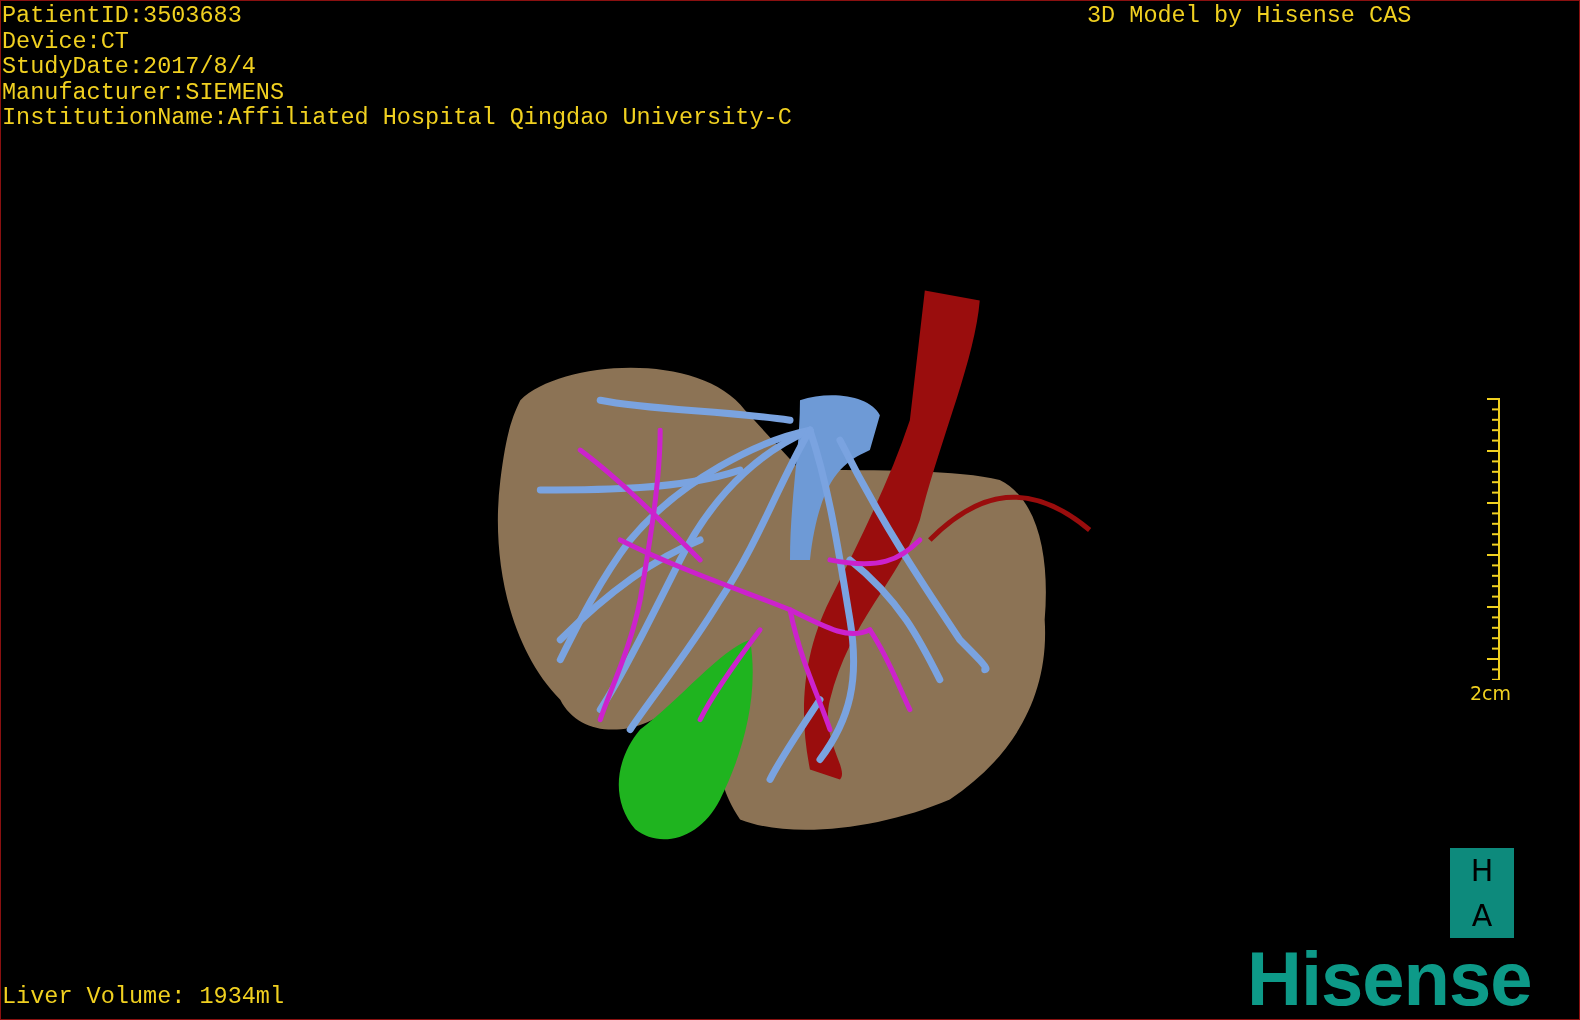  I want to click on study-info-text: Device:CT, so click(66, 41).